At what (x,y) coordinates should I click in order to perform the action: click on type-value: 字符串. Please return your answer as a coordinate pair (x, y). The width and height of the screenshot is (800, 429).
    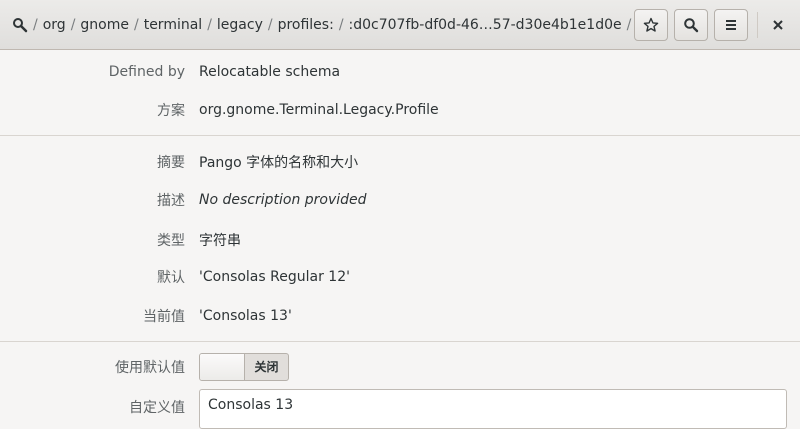
    Looking at the image, I should click on (220, 241).